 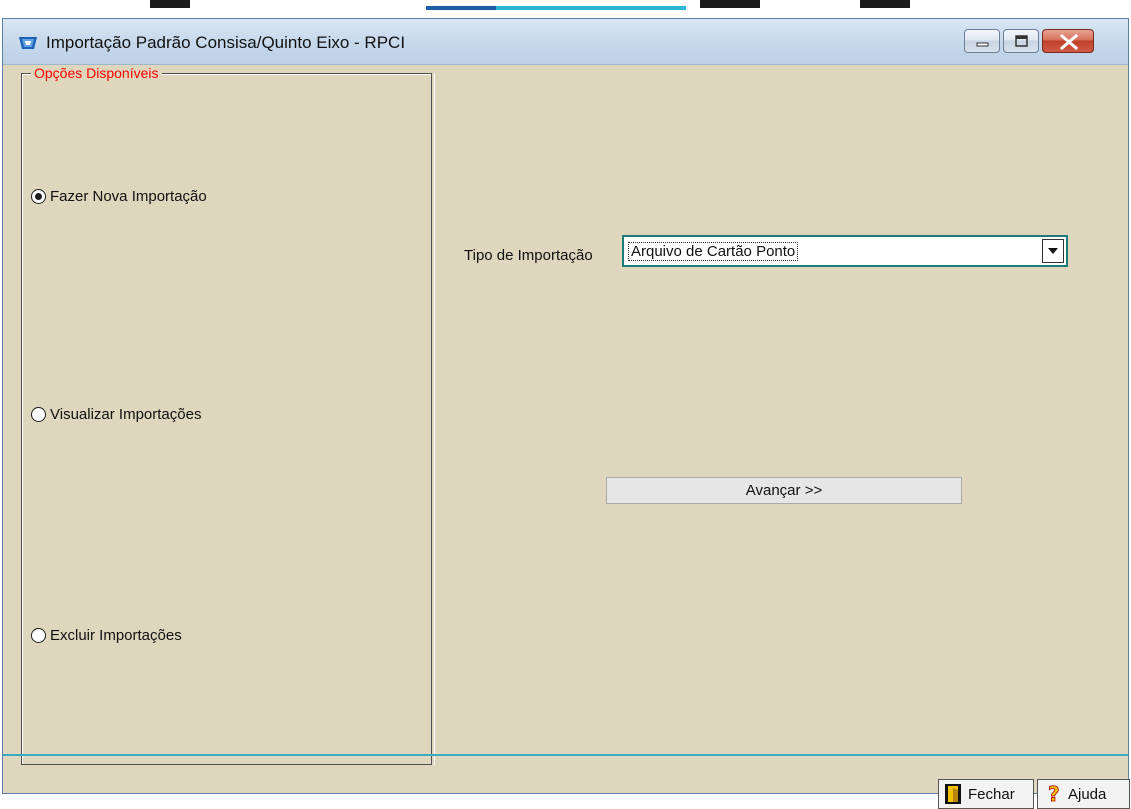 I want to click on radio-visualizar-importacoes: Visualizar Importações, so click(x=116, y=414).